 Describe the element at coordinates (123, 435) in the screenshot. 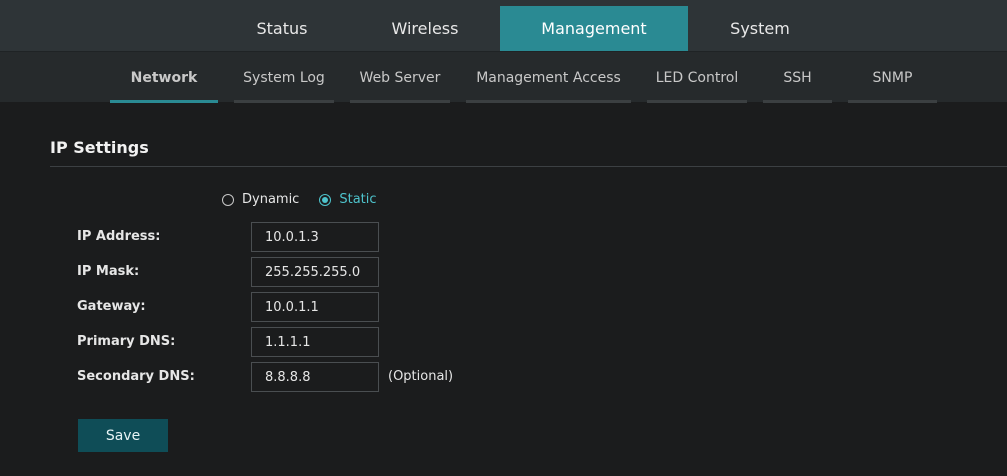

I see `save-button: Save` at that location.